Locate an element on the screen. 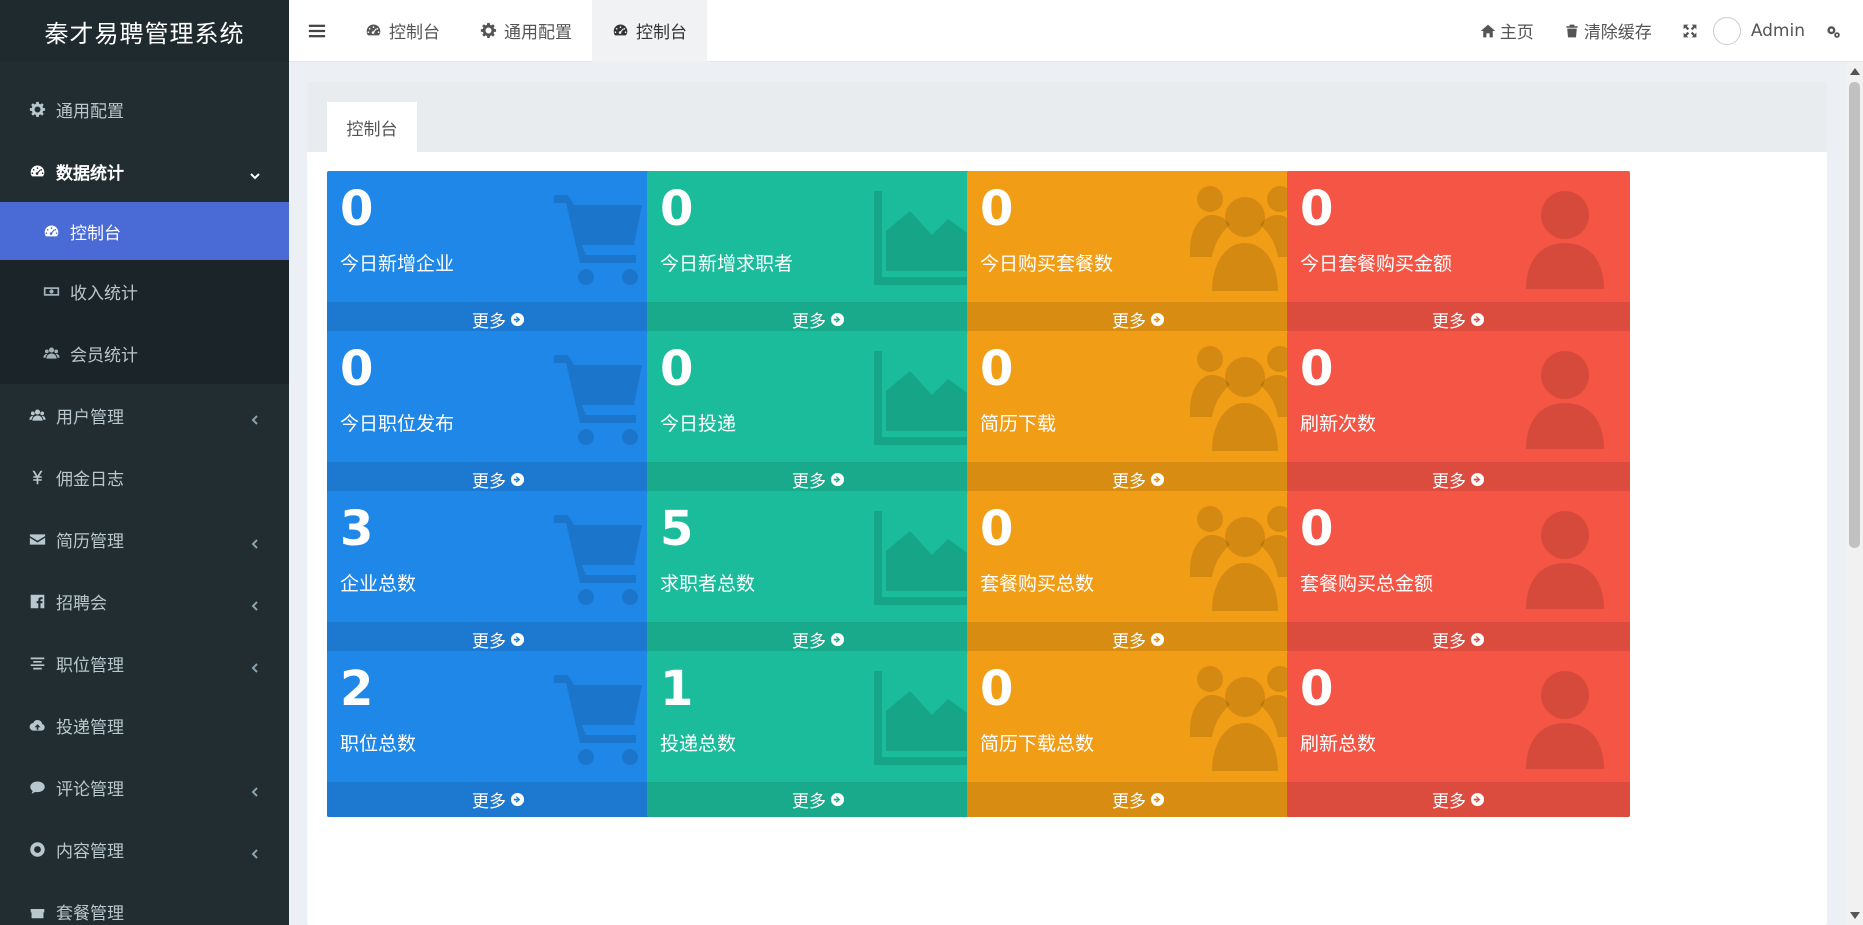 This screenshot has width=1863, height=925. home-icon is located at coordinates (1488, 30).